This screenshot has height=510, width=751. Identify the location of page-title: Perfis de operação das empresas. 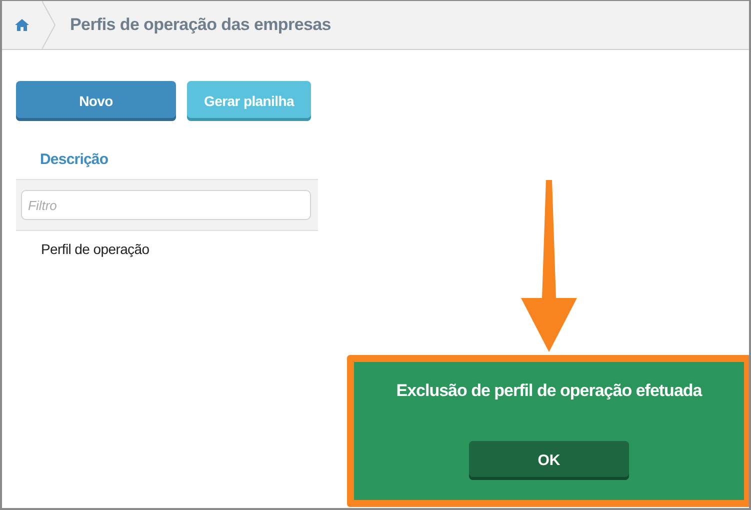
(200, 25).